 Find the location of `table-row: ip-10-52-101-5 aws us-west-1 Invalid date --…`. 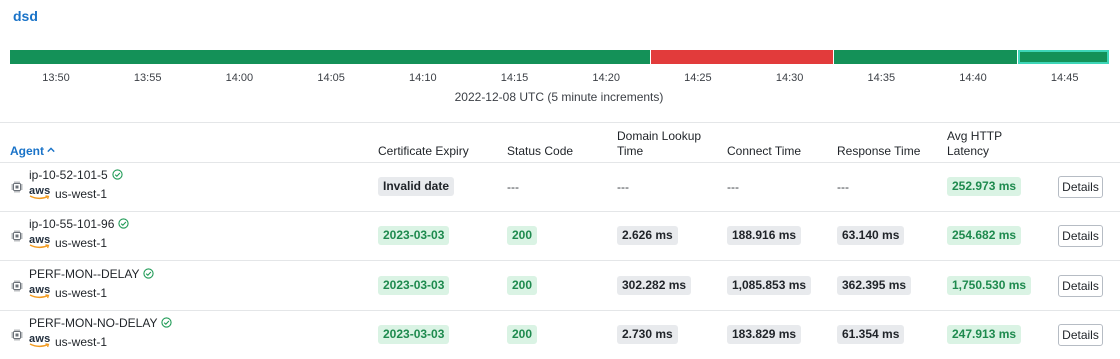

table-row: ip-10-52-101-5 aws us-west-1 Invalid date --… is located at coordinates (560, 187).